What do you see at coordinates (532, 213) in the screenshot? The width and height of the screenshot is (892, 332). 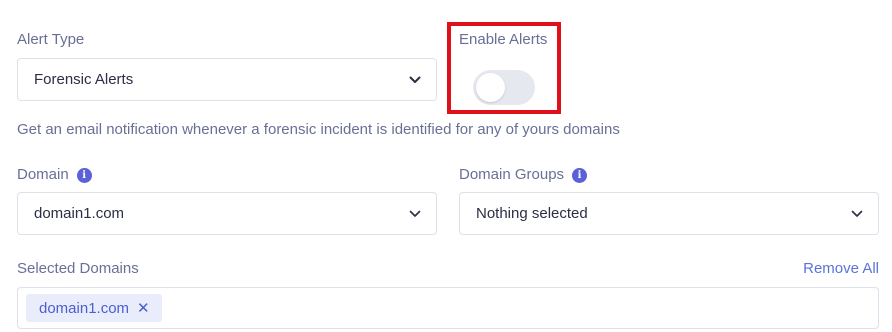 I see `domain-groups-value: Nothing selected` at bounding box center [532, 213].